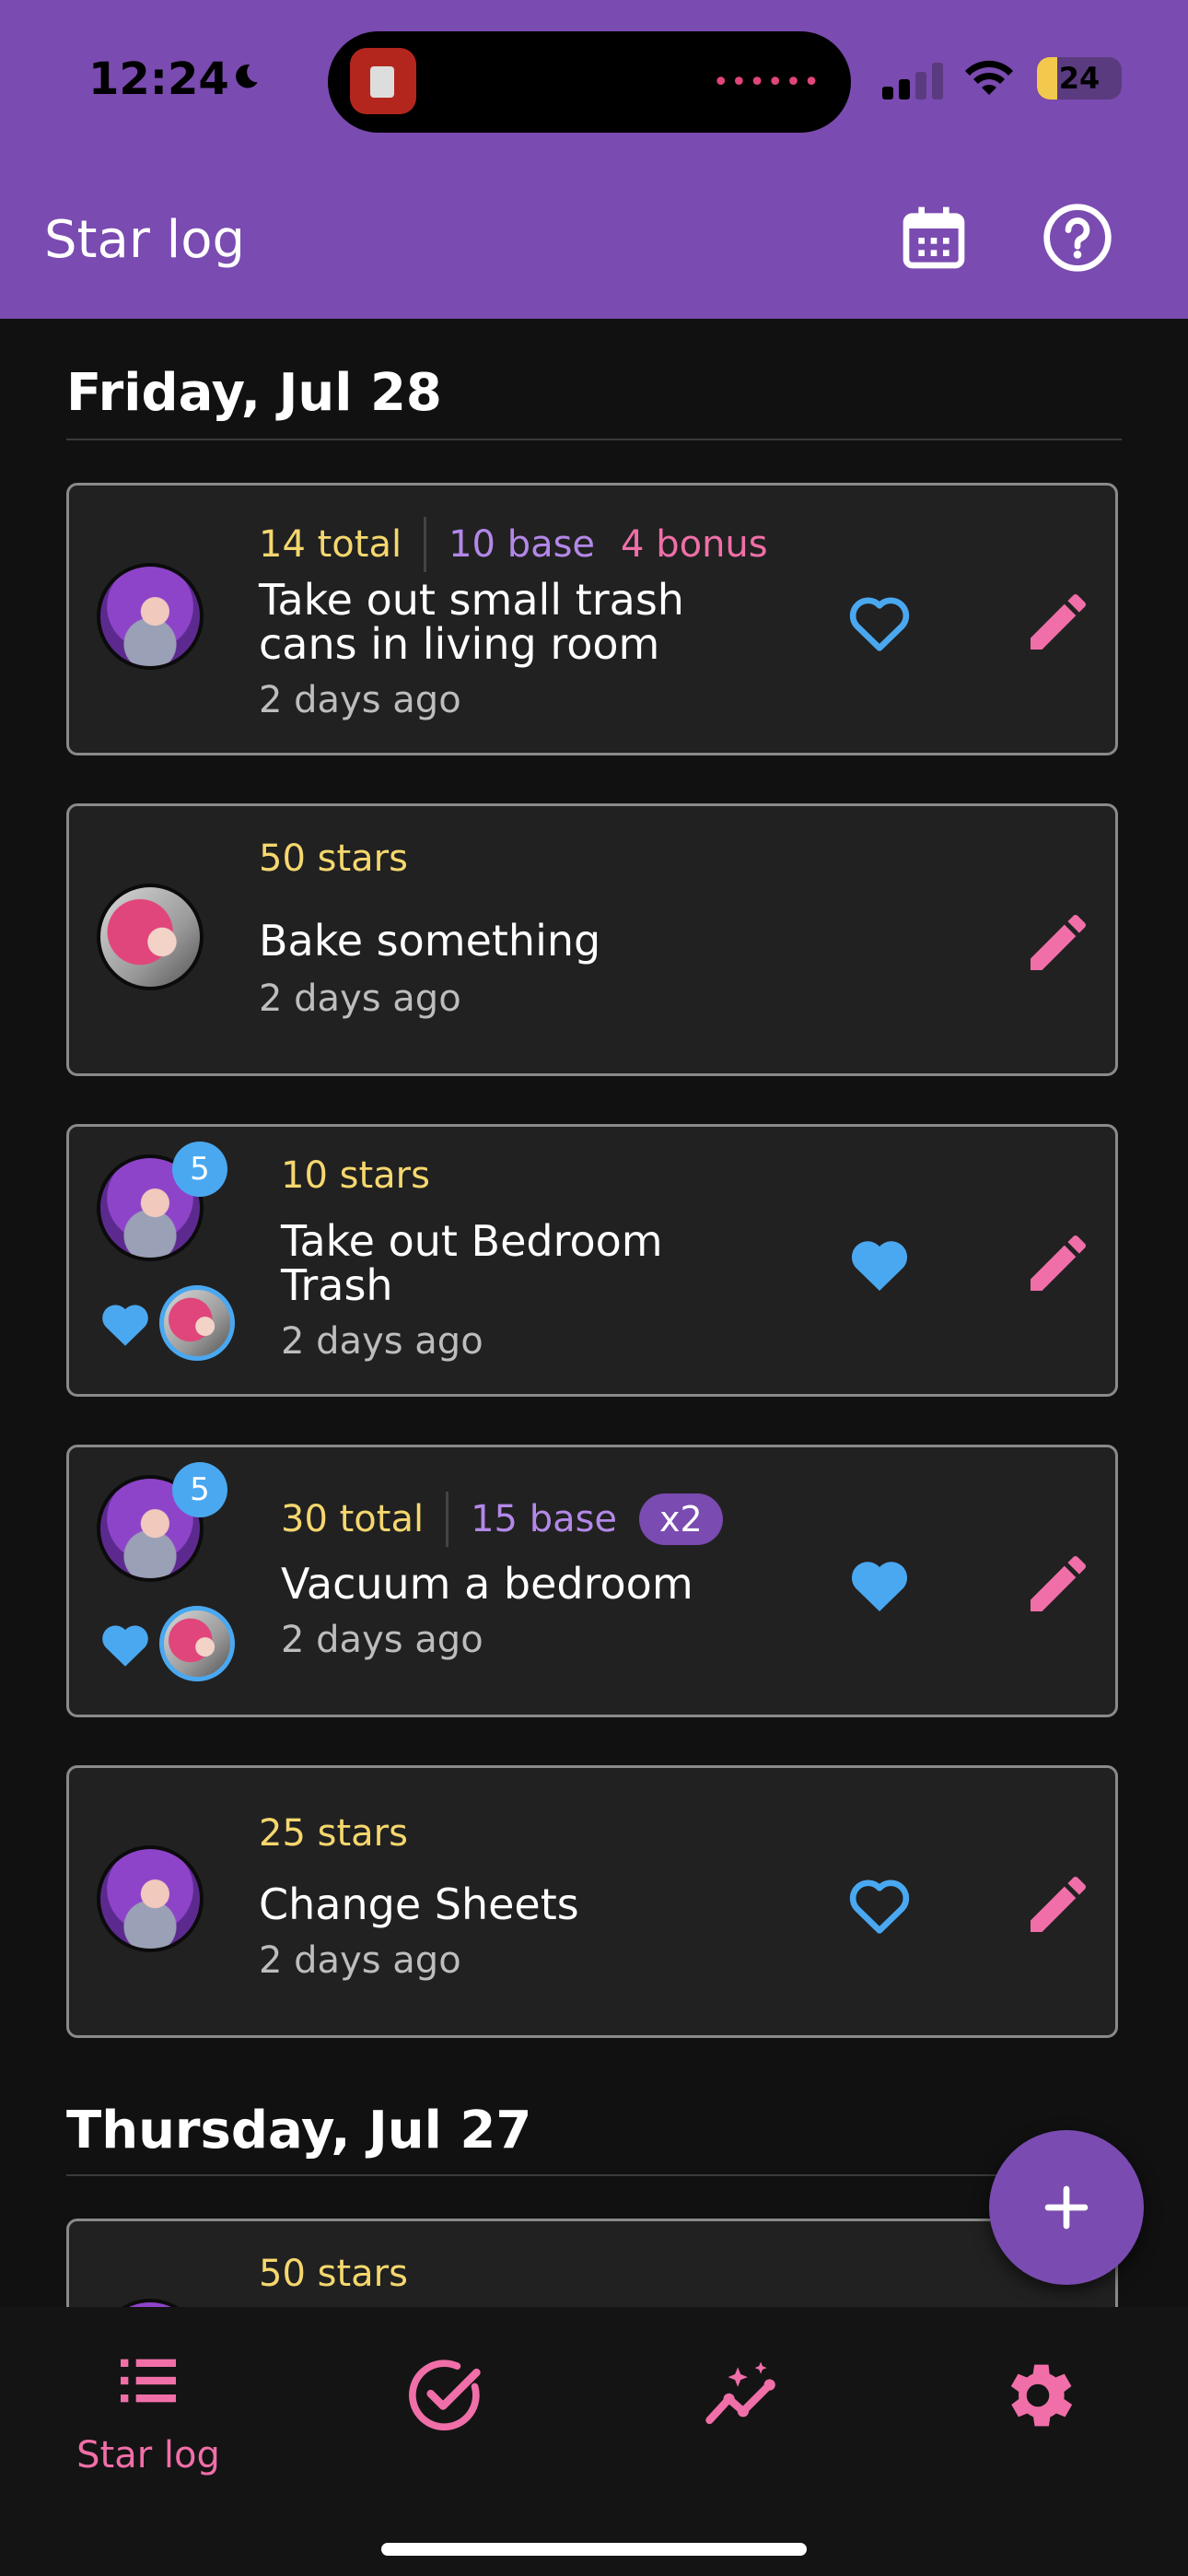  Describe the element at coordinates (353, 1519) in the screenshot. I see `total-stars: 30 total` at that location.